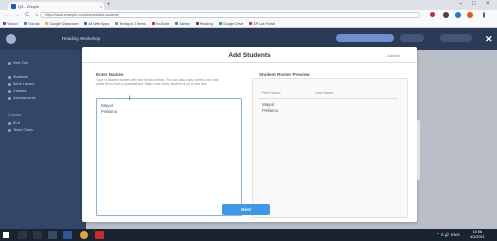 Image resolution: width=497 pixels, height=241 pixels. Describe the element at coordinates (484, 15) in the screenshot. I see `menu-dots-icon` at that location.